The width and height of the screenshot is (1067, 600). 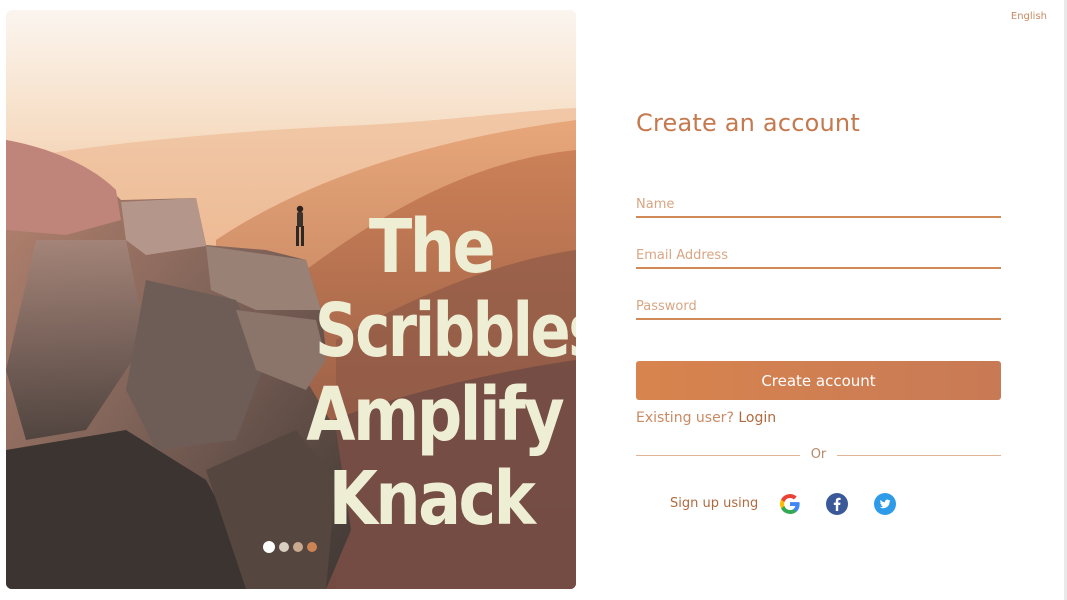 I want to click on email-field, so click(x=818, y=256).